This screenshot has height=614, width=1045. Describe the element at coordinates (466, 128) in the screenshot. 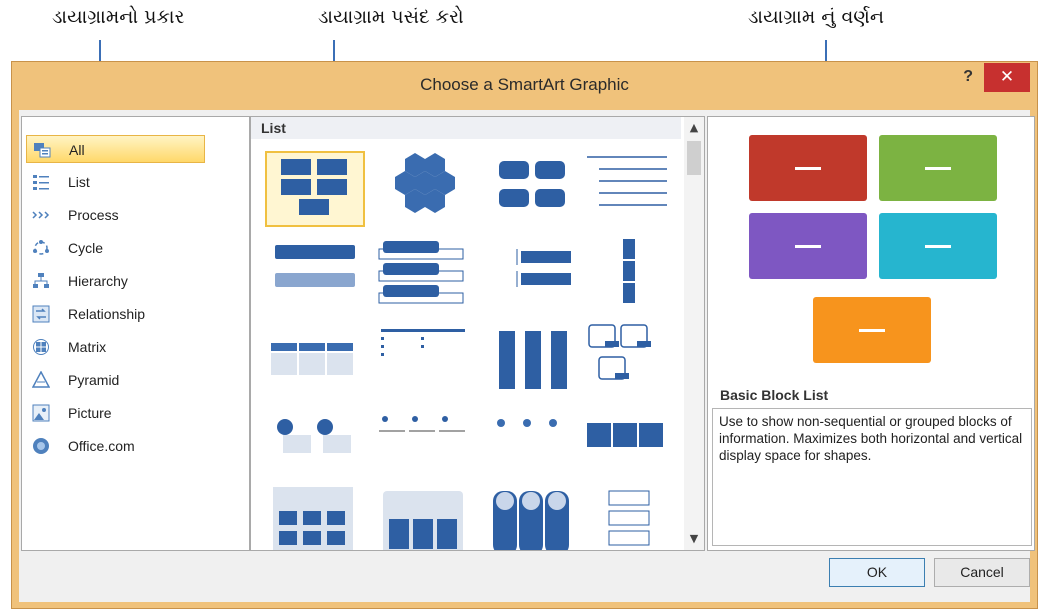

I see `gallery-header: List` at that location.